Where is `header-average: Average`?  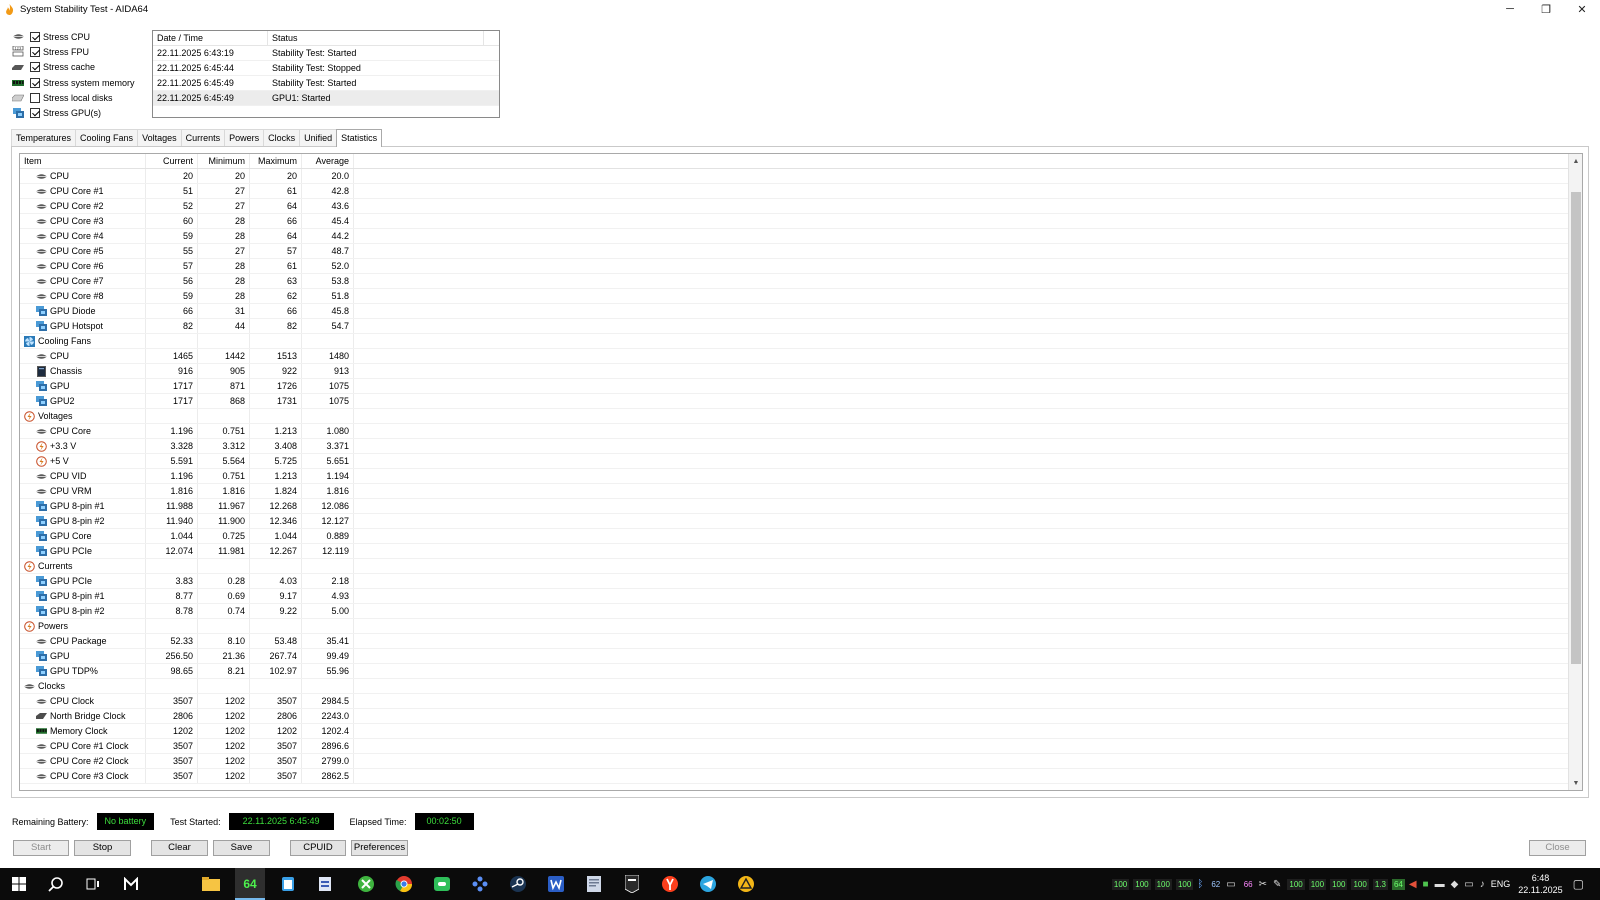 header-average: Average is located at coordinates (328, 161).